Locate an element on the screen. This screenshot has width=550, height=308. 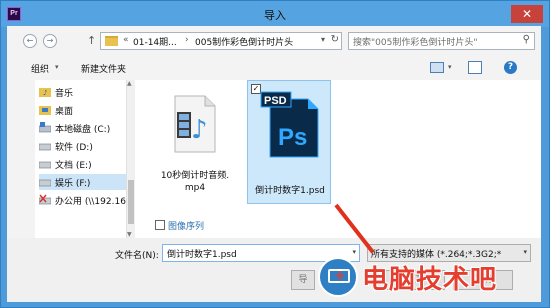
ps-logo: Ps is located at coordinates (292, 137).